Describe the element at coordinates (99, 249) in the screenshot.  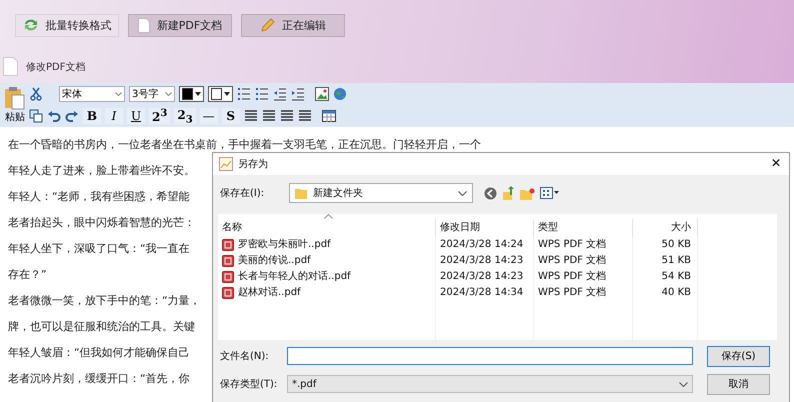
I see `paragraph-text: 年轻人坐下，深吸了口气：“我一直在` at that location.